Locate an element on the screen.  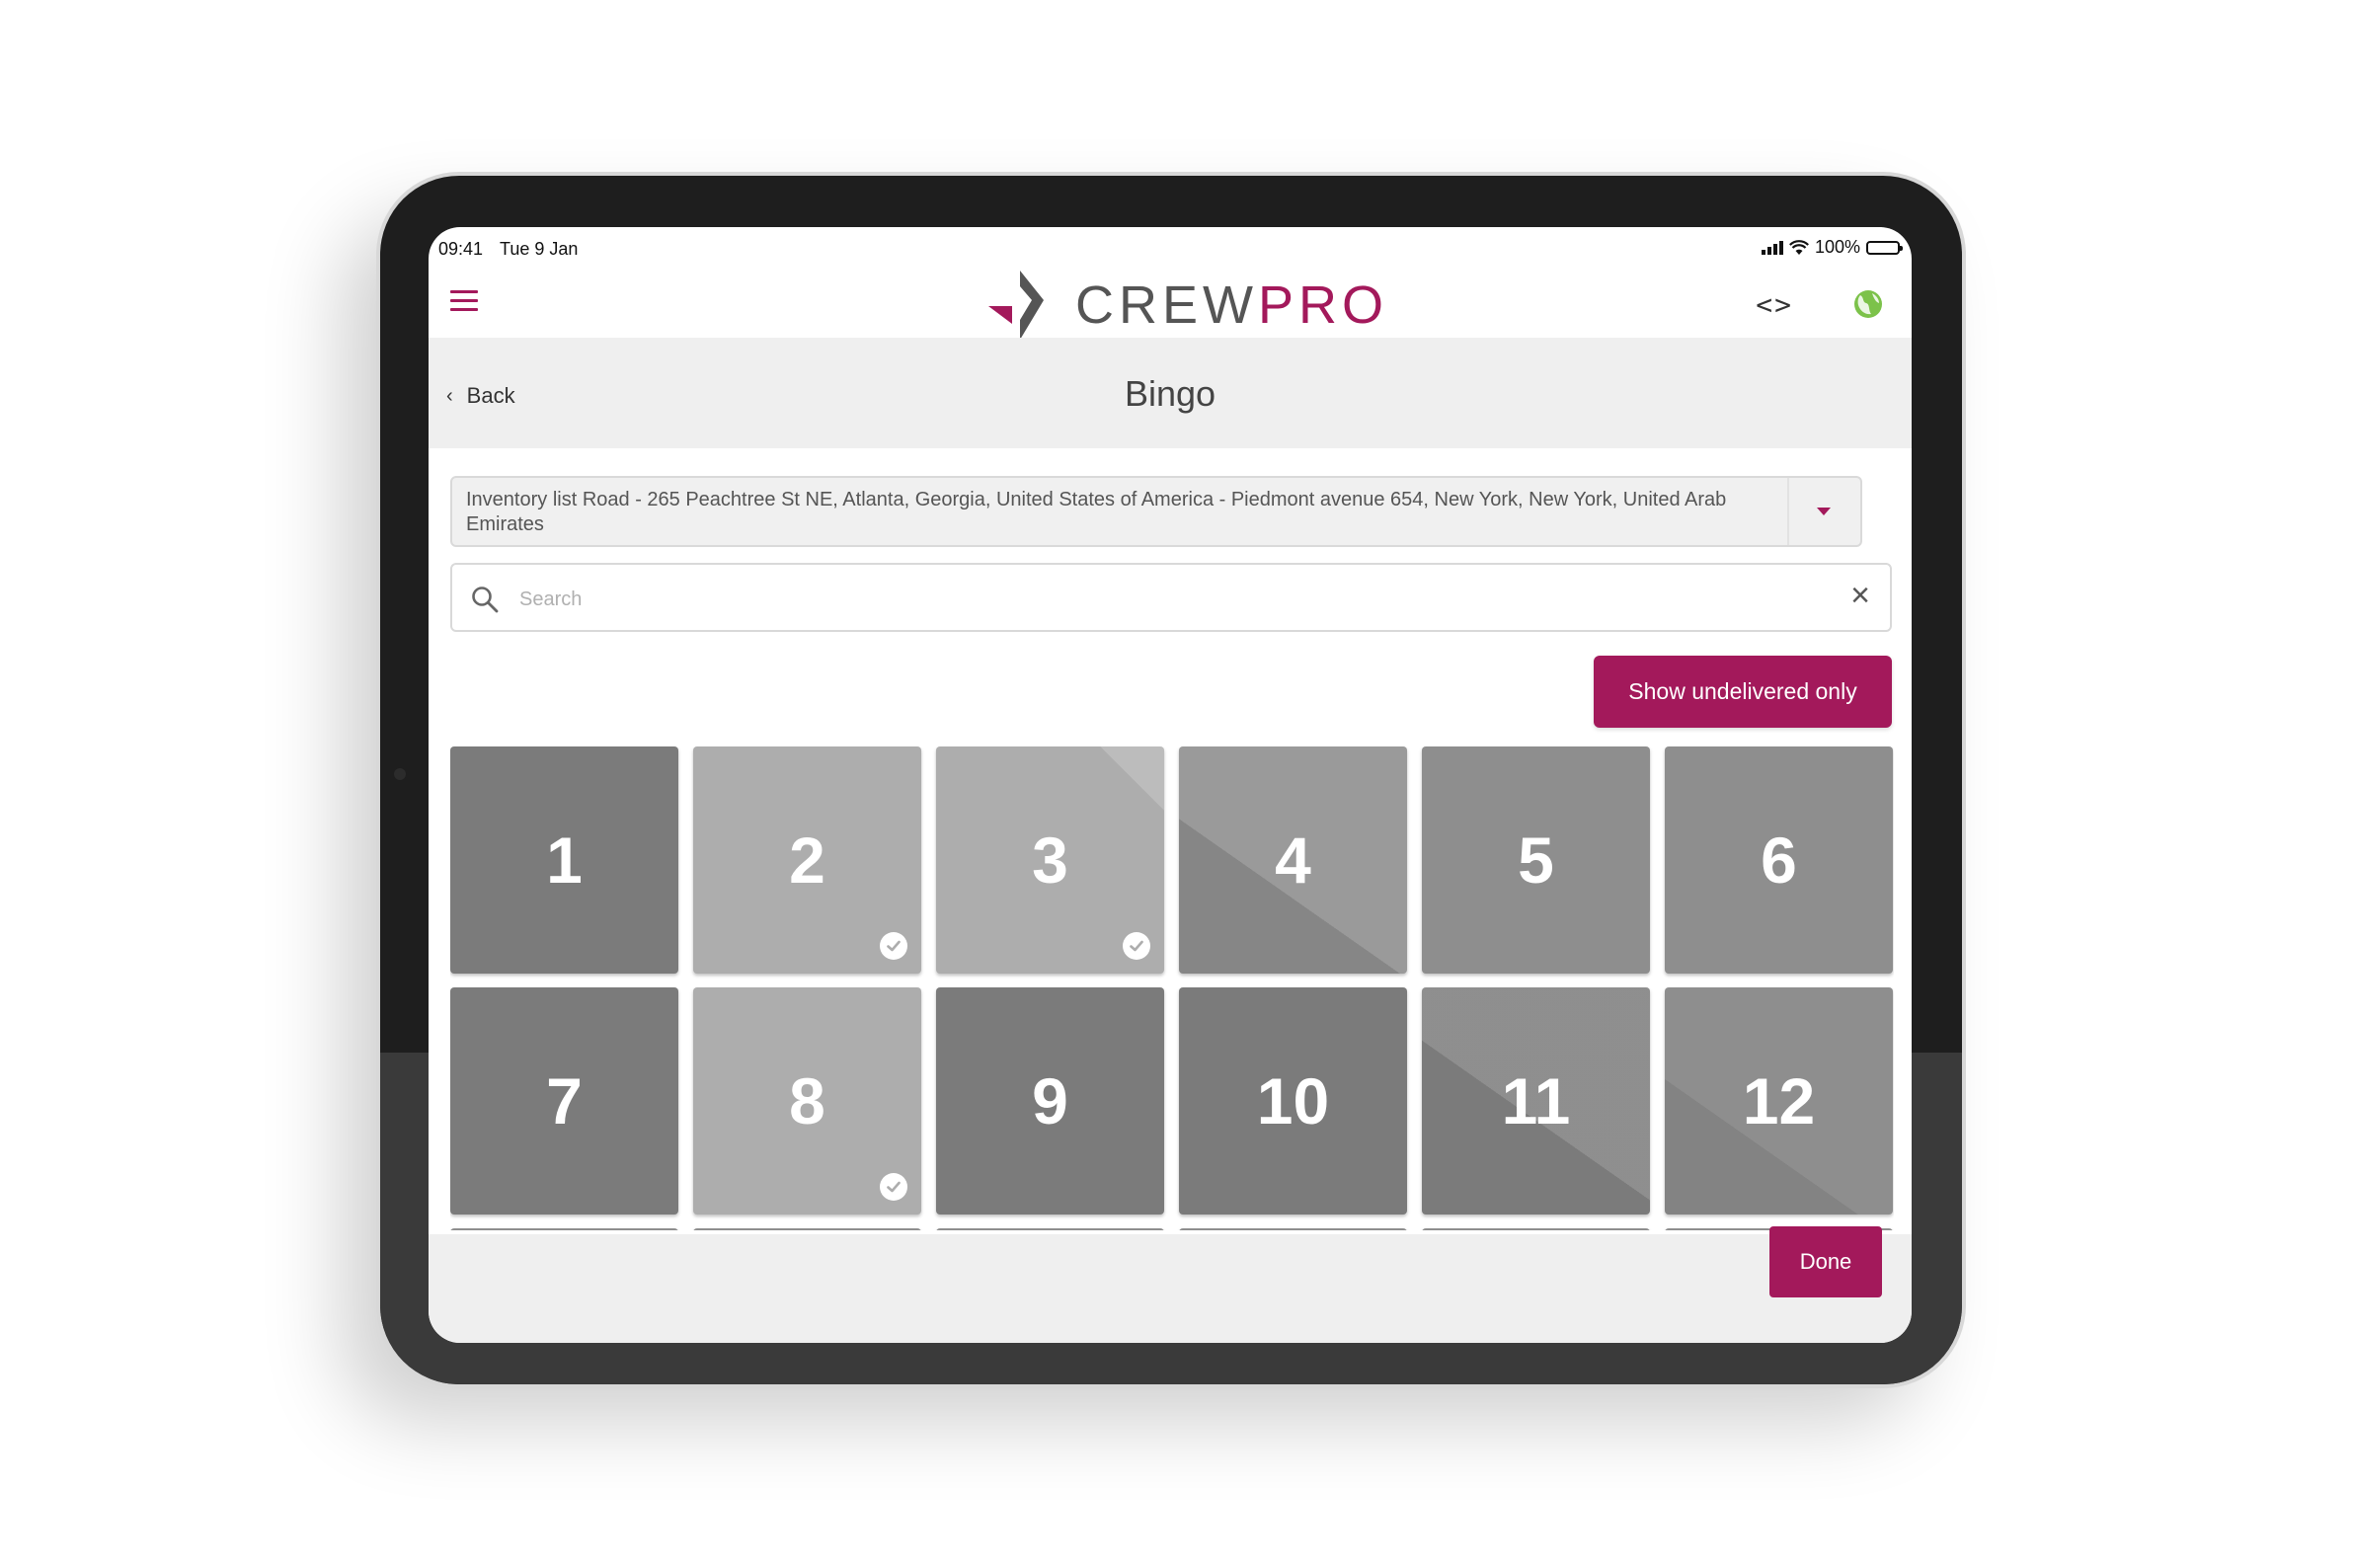
page-title: Bingo is located at coordinates (1170, 393).